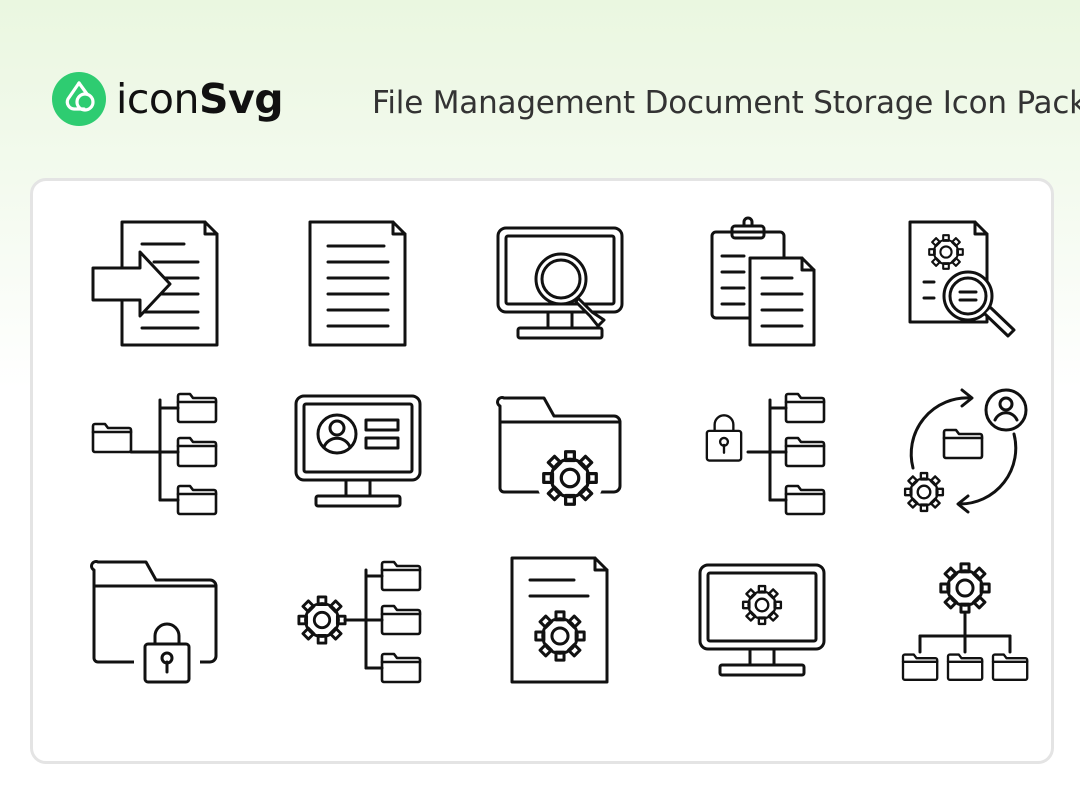 The width and height of the screenshot is (1080, 810). What do you see at coordinates (79, 99) in the screenshot?
I see `iconsvg-logo-icon` at bounding box center [79, 99].